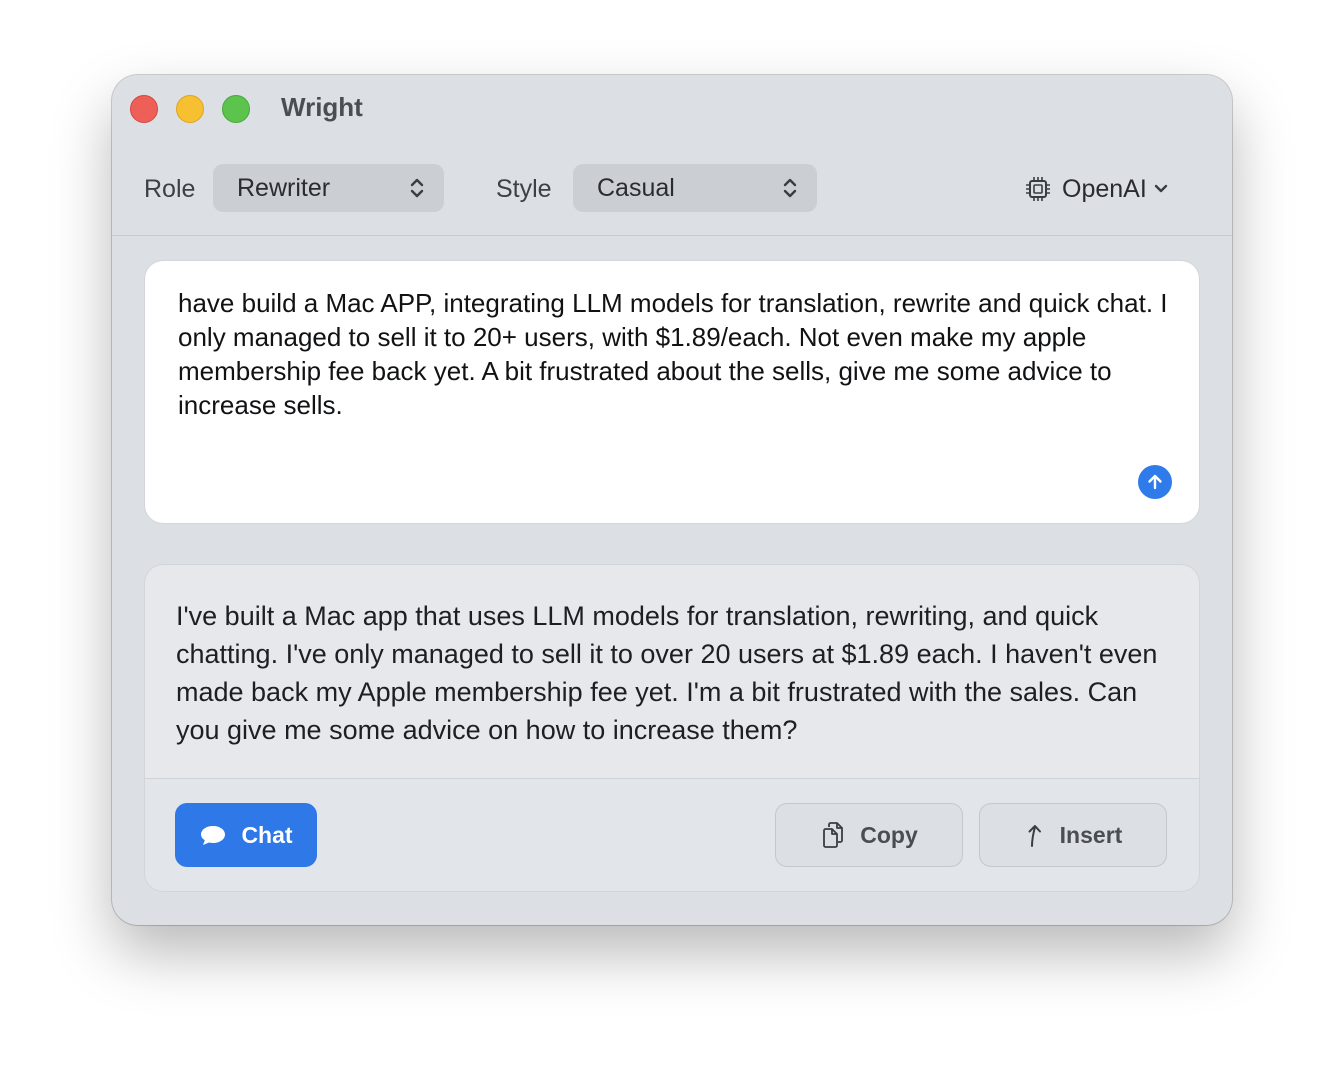 This screenshot has height=1074, width=1344. What do you see at coordinates (1091, 834) in the screenshot?
I see `insert-button-label: Insert` at bounding box center [1091, 834].